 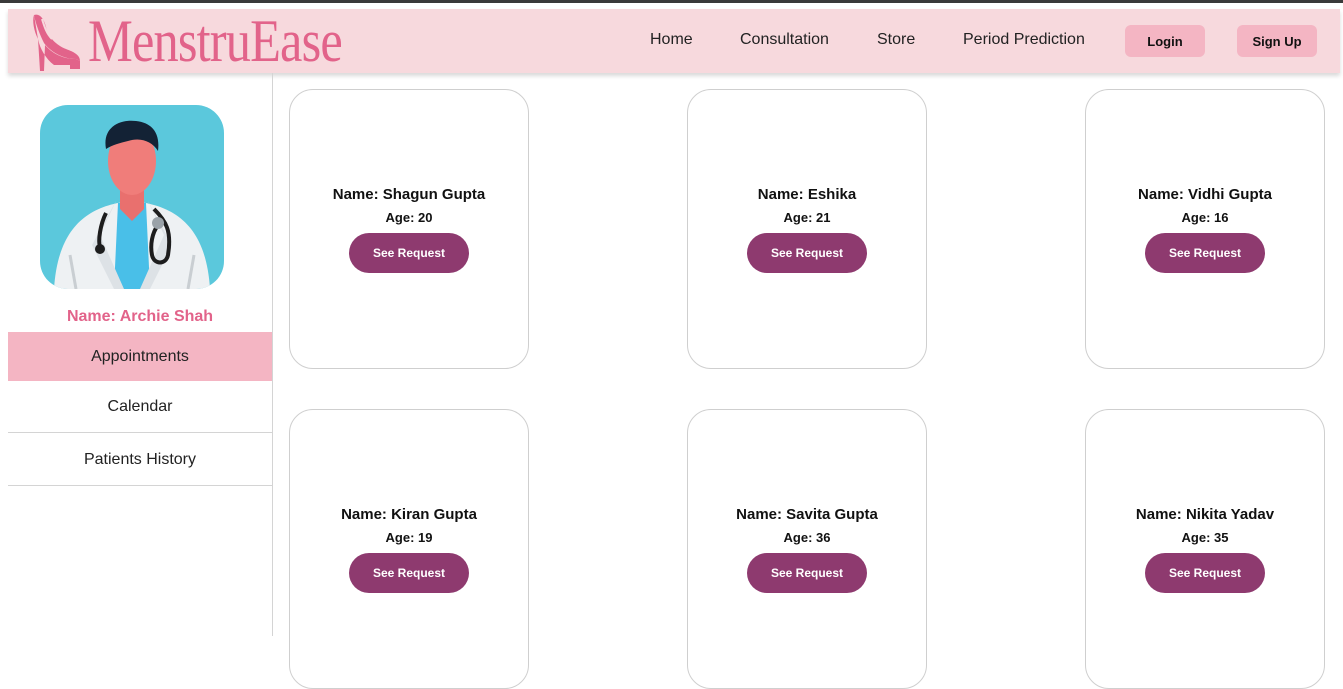 I want to click on nav-period-prediction-link: Period Prediction, so click(x=1024, y=40).